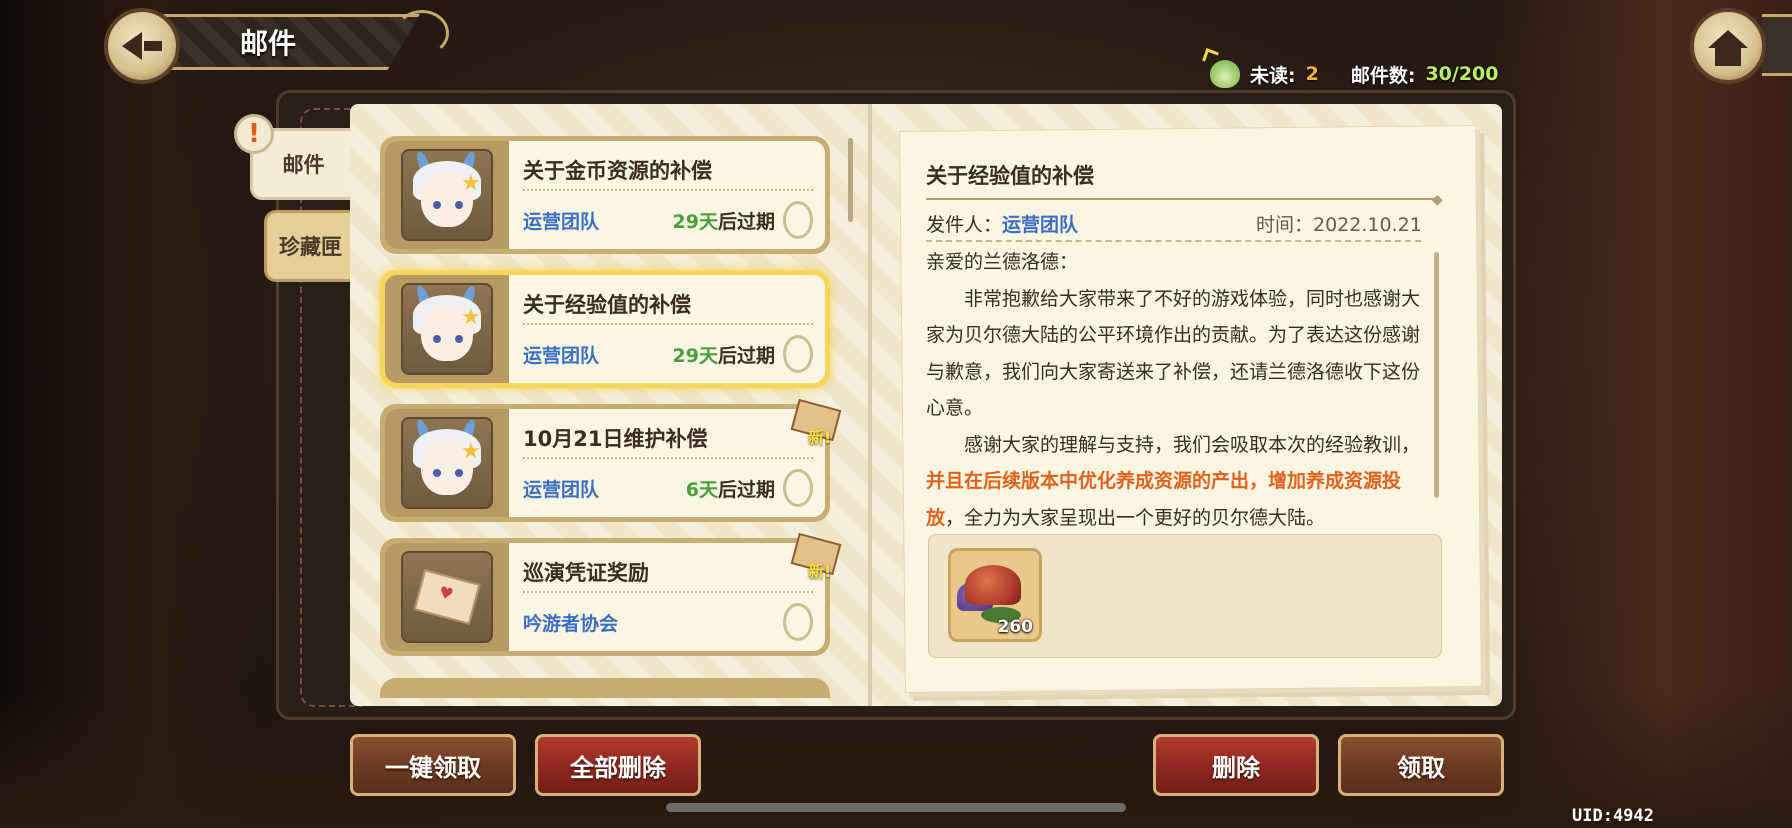 The image size is (1792, 828). I want to click on total-count: 30/200, so click(1462, 74).